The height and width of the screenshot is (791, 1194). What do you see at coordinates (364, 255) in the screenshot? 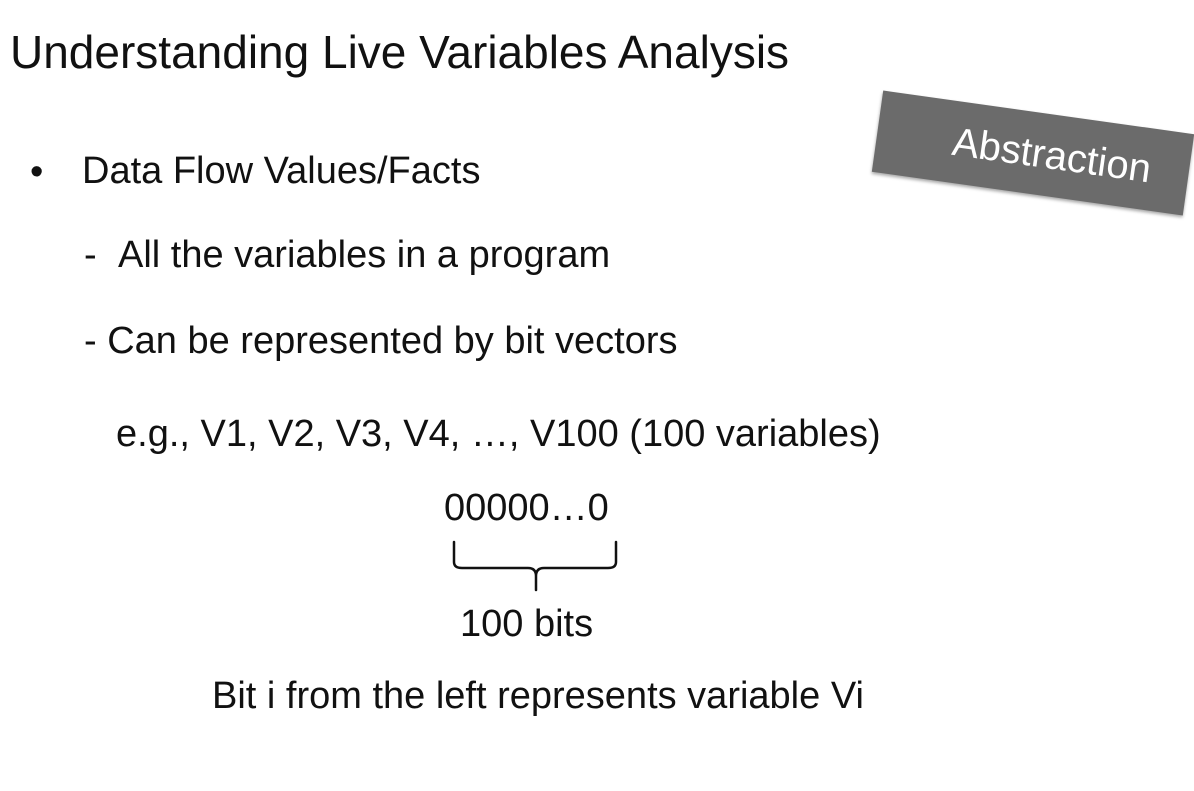
I see `sub-item-variables-text: All the variables in a program` at bounding box center [364, 255].